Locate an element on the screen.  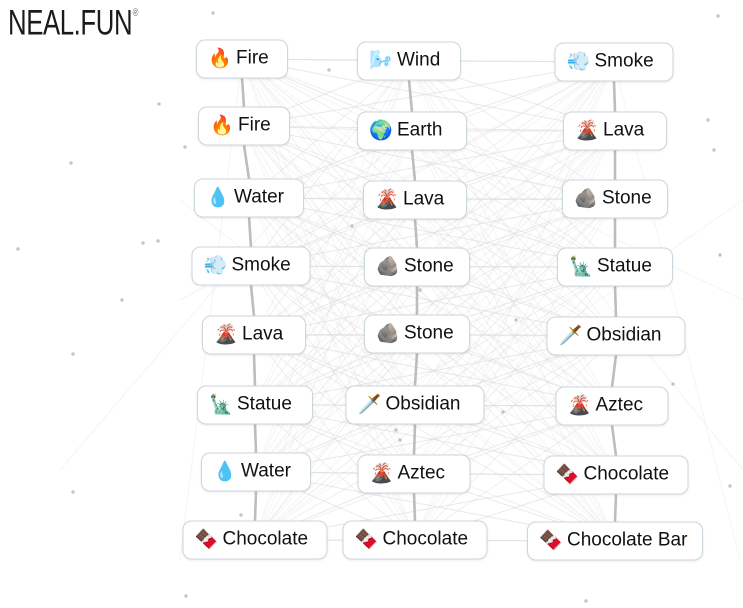
element-node-label: Earth is located at coordinates (420, 130).